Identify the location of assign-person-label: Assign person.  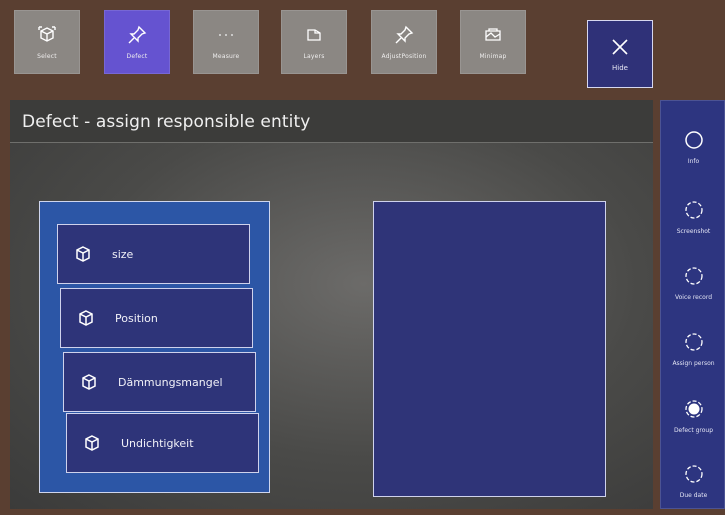
(693, 363).